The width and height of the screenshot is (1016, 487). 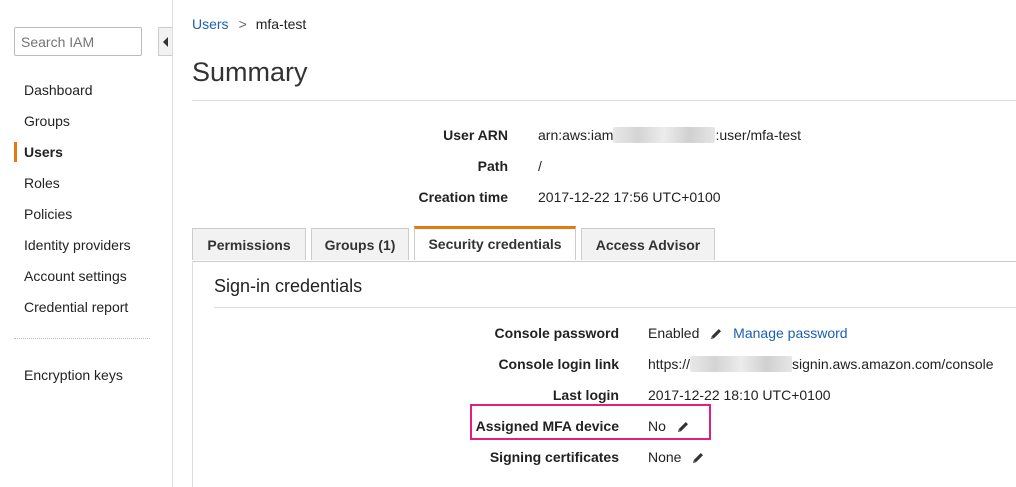 What do you see at coordinates (85, 186) in the screenshot?
I see `sidebar-item-roles: Roles` at bounding box center [85, 186].